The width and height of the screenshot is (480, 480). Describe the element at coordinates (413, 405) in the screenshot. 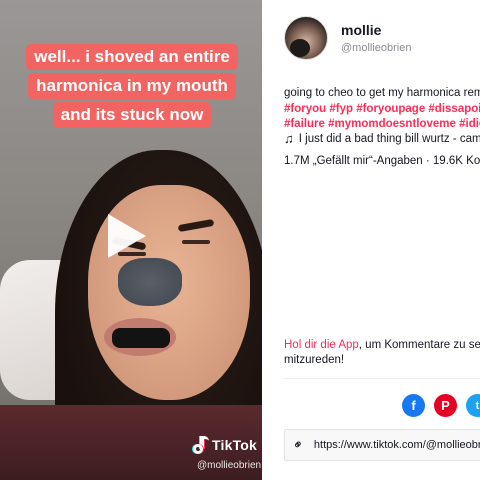

I see `facebook-share-icon: f` at that location.